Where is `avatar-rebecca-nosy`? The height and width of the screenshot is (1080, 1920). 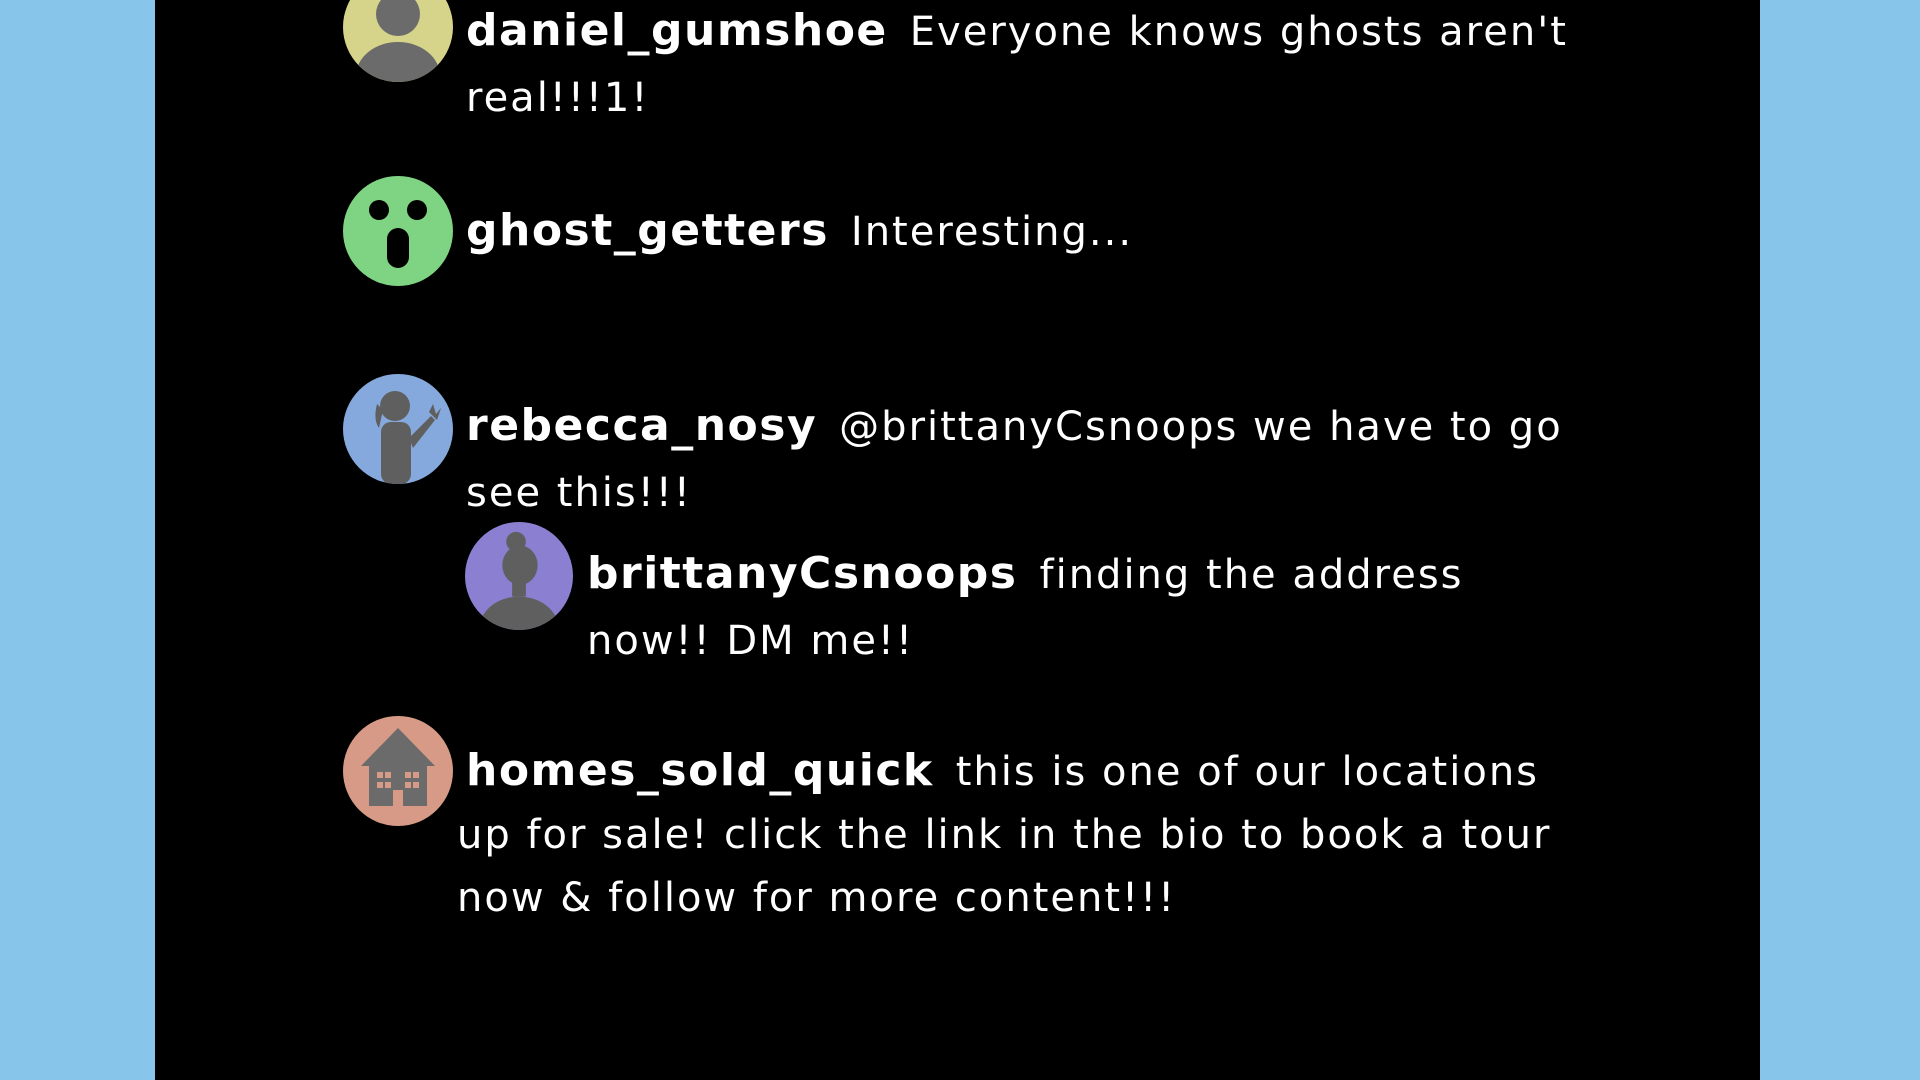 avatar-rebecca-nosy is located at coordinates (398, 429).